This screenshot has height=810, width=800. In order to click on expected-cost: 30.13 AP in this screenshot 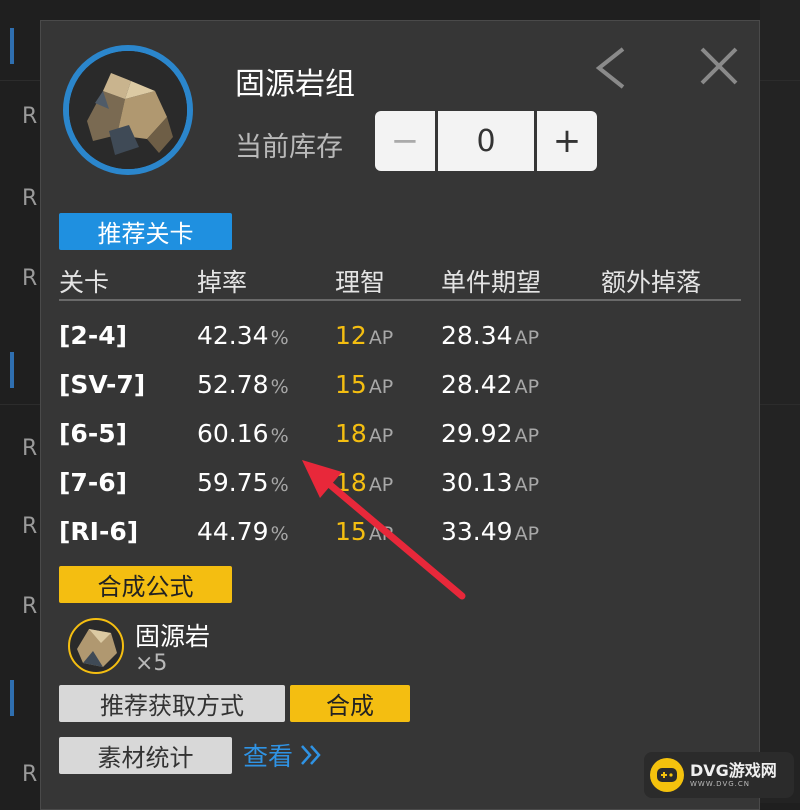, I will do `click(490, 482)`.